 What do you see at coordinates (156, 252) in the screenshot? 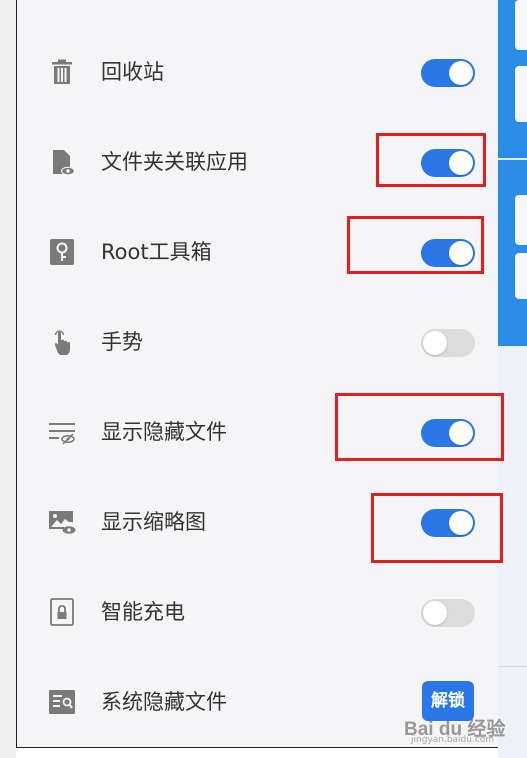
I see `settings-row-label: Root工具箱` at bounding box center [156, 252].